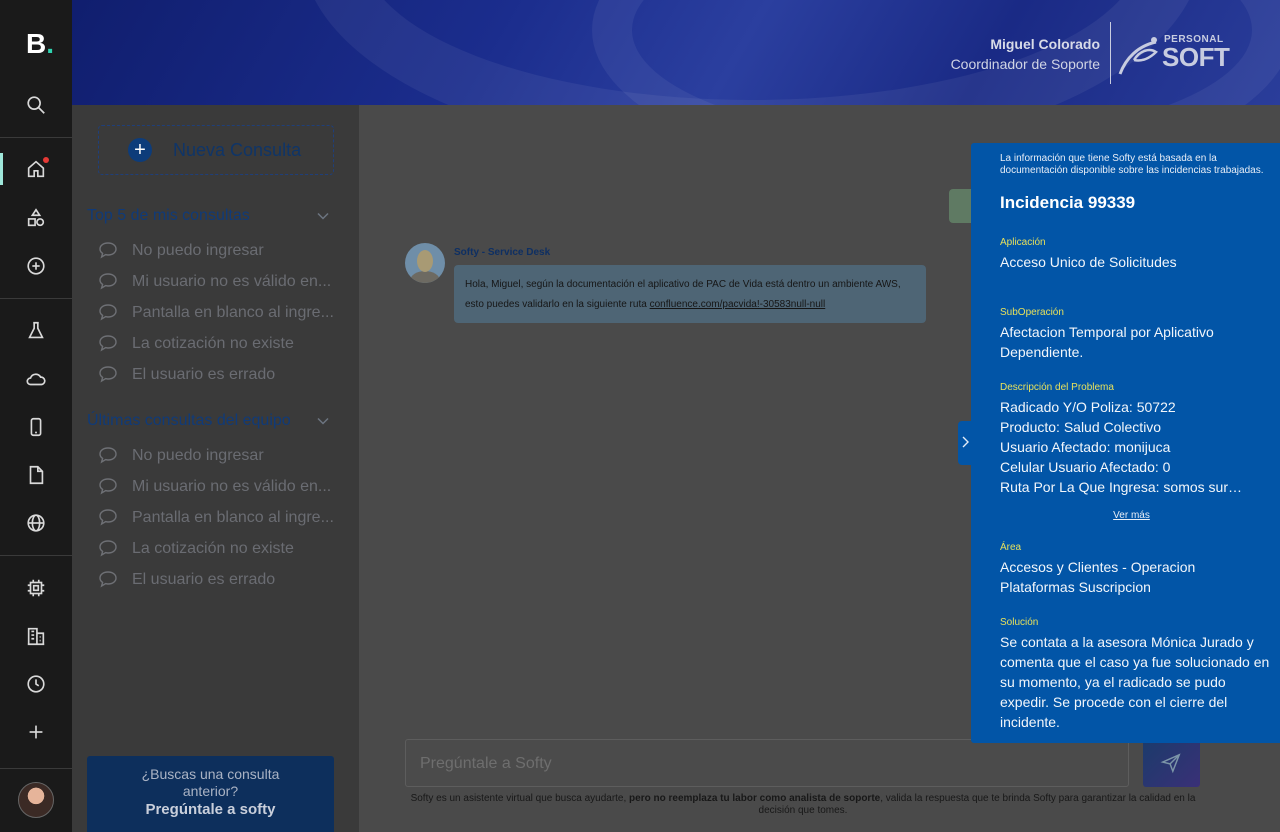  I want to click on softy-avatar, so click(425, 263).